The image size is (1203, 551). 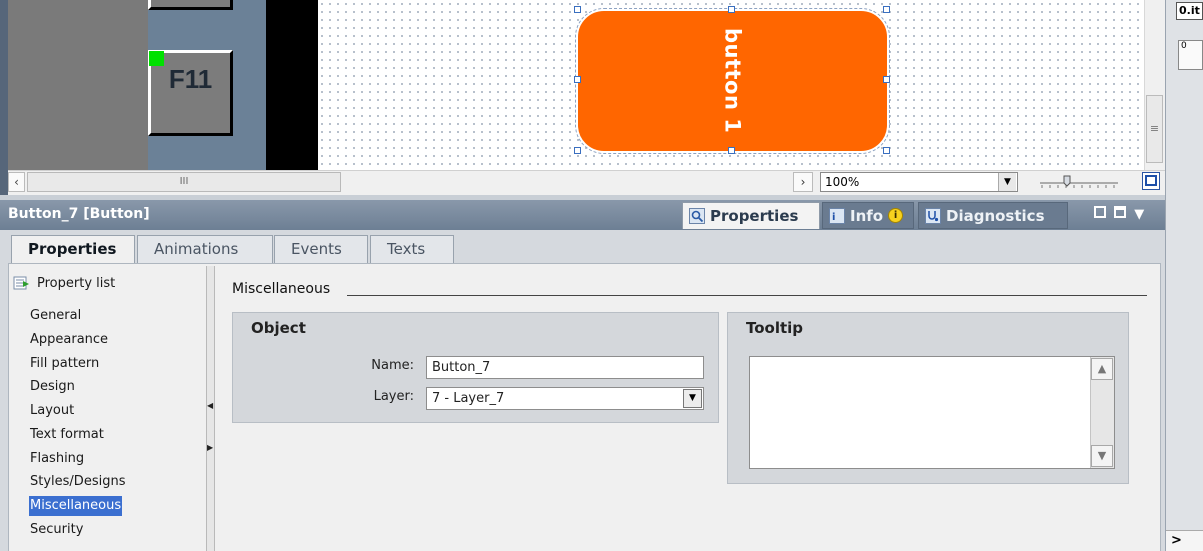 I want to click on layer-select: 7 - Layer_7, so click(x=565, y=398).